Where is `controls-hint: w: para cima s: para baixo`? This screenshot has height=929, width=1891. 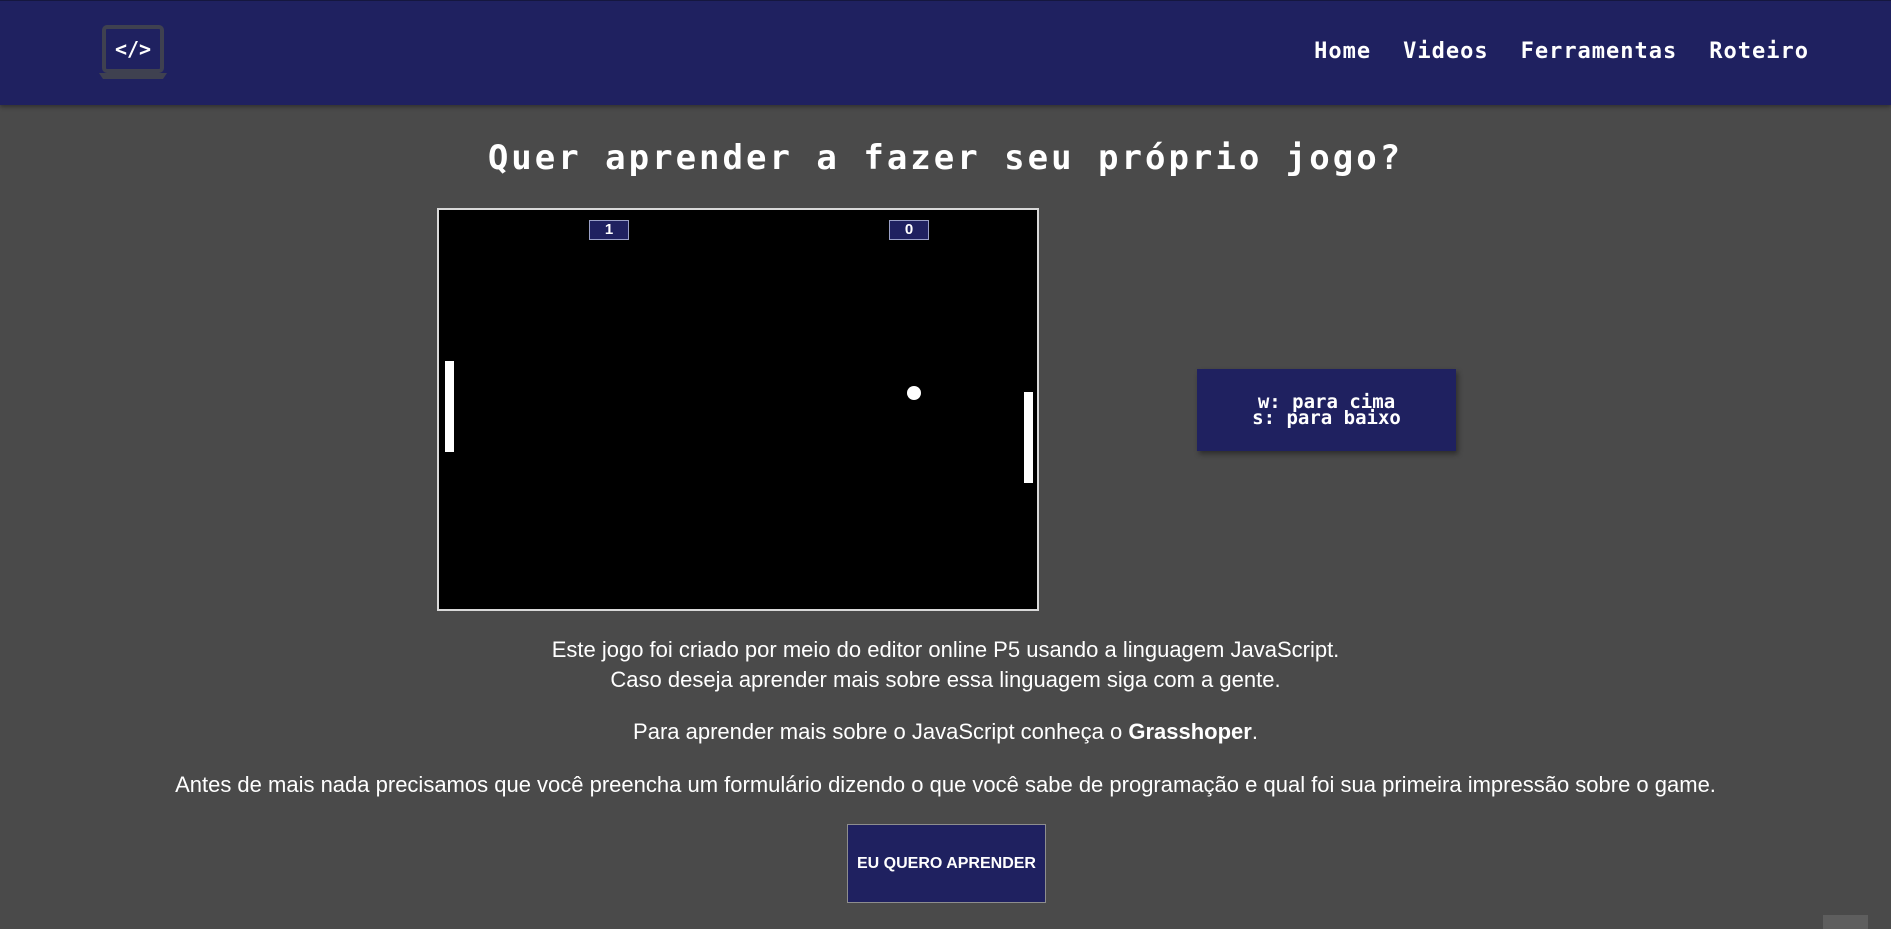 controls-hint: w: para cima s: para baixo is located at coordinates (1326, 410).